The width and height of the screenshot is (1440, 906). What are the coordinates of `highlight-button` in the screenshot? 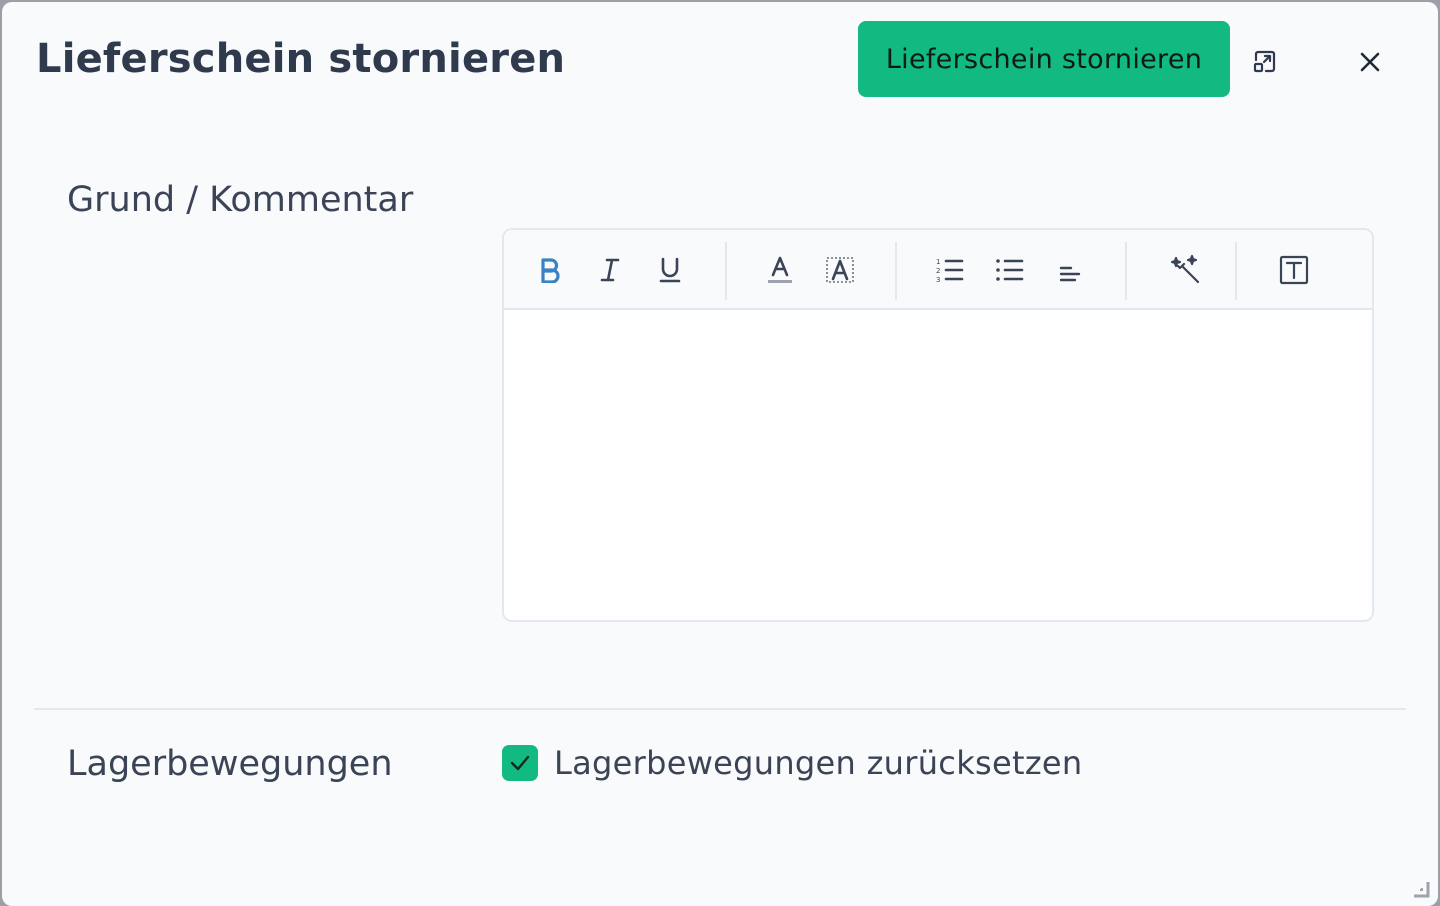 It's located at (840, 270).